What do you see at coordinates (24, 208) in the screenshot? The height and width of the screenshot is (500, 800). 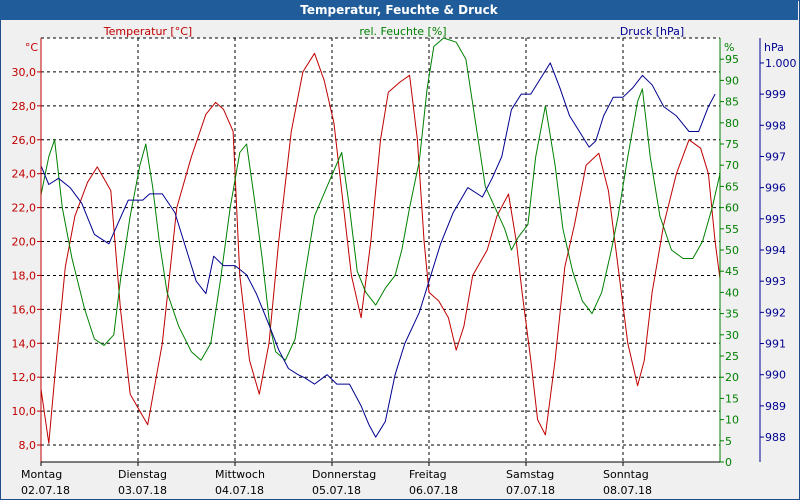 I see `temperature-tick-label: 22,0` at bounding box center [24, 208].